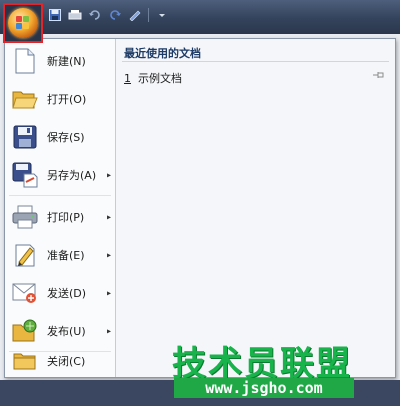 This screenshot has height=406, width=400. I want to click on watermark: 技术员联盟 www.jsgho.com, so click(265, 368).